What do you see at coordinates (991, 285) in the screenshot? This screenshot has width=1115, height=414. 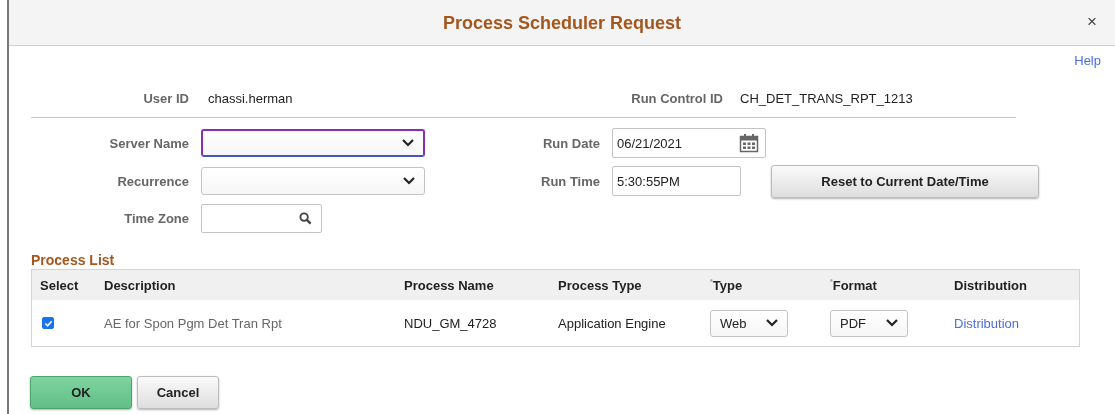 I see `column-header: Distribution` at bounding box center [991, 285].